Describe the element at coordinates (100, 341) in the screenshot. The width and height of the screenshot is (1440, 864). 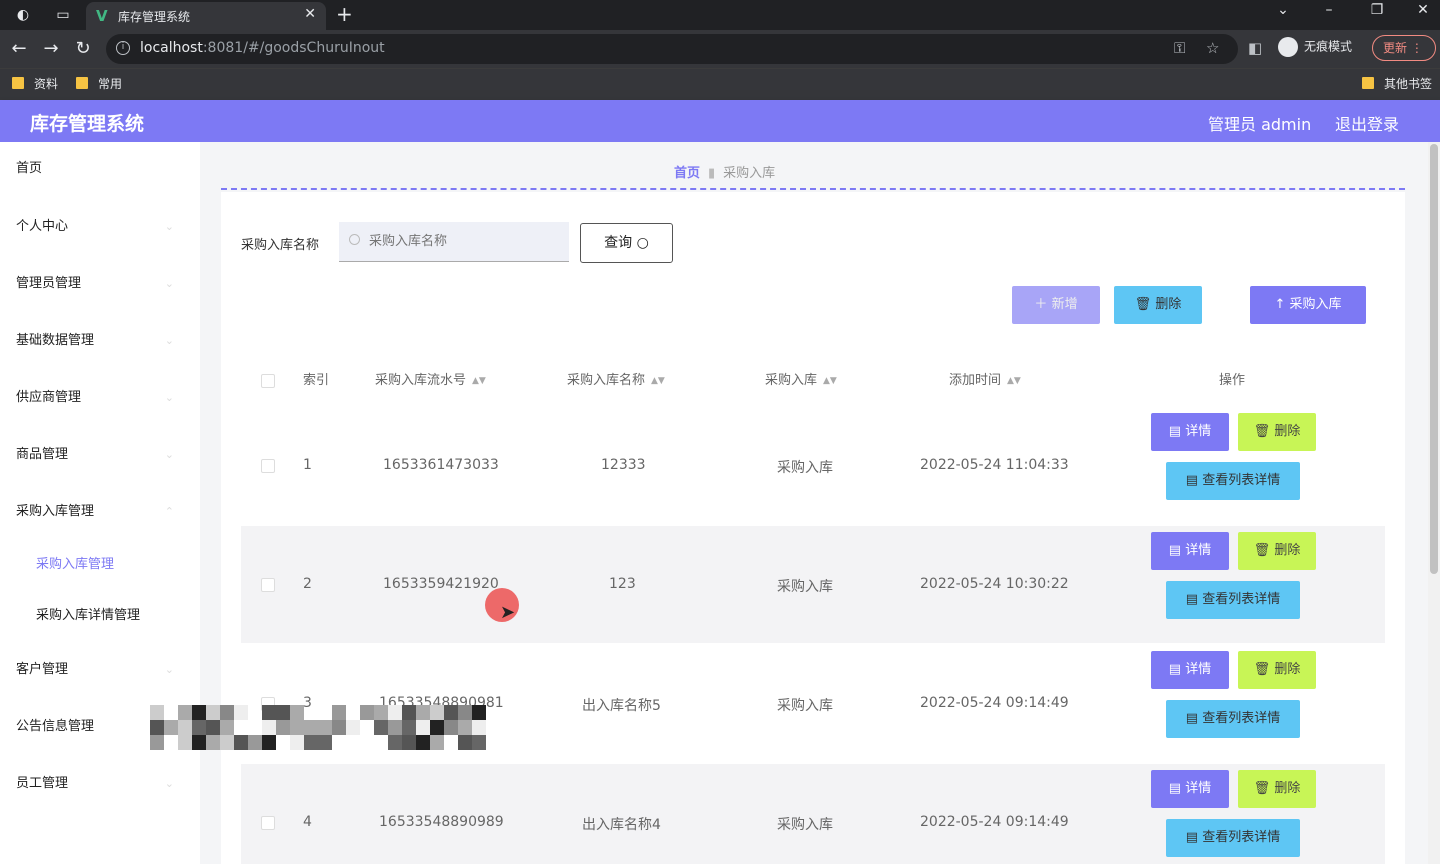
I see `sidebar-item-basic-data: 基础数据管理 ⌄` at that location.